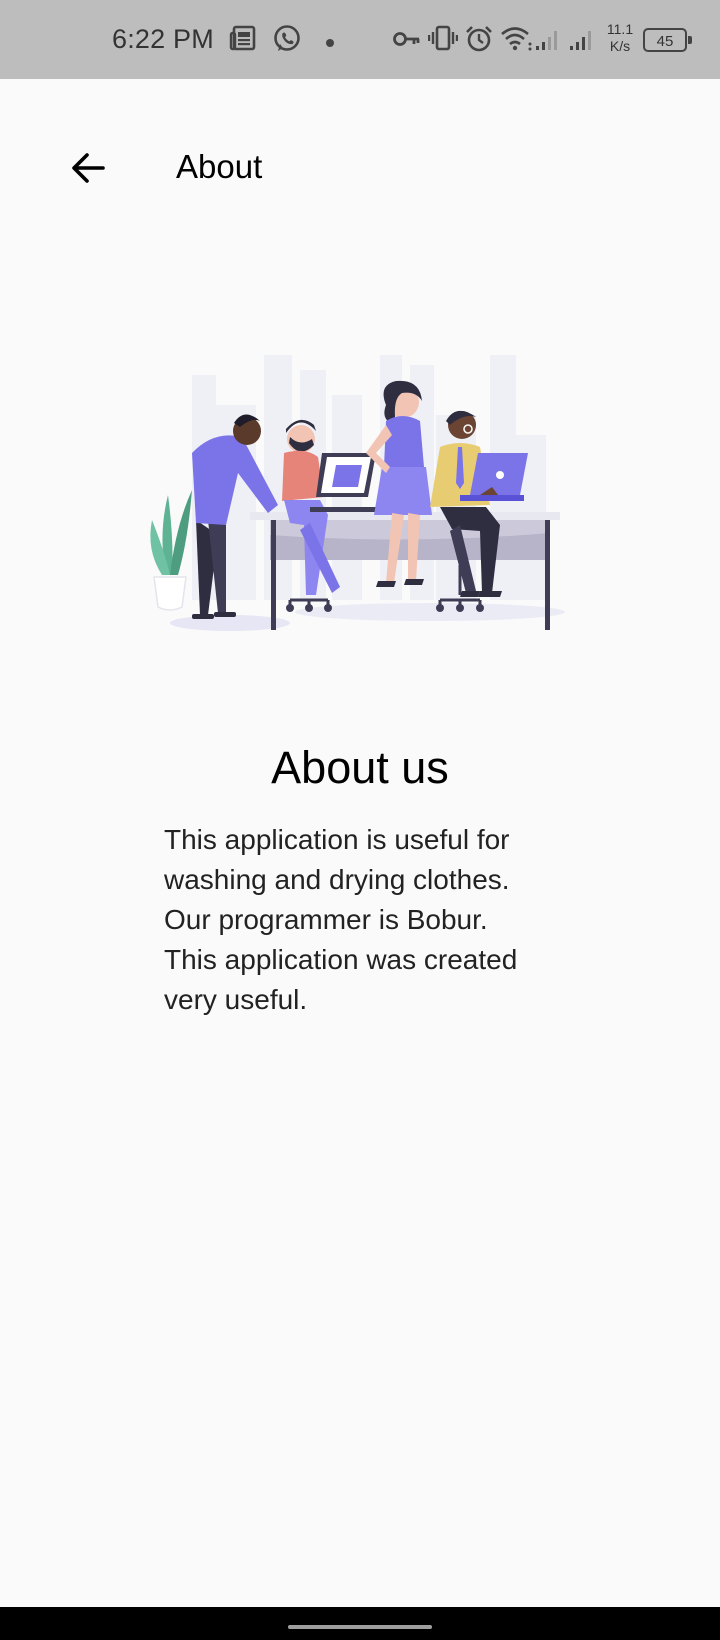 The width and height of the screenshot is (720, 1640). Describe the element at coordinates (243, 40) in the screenshot. I see `news-icon` at that location.